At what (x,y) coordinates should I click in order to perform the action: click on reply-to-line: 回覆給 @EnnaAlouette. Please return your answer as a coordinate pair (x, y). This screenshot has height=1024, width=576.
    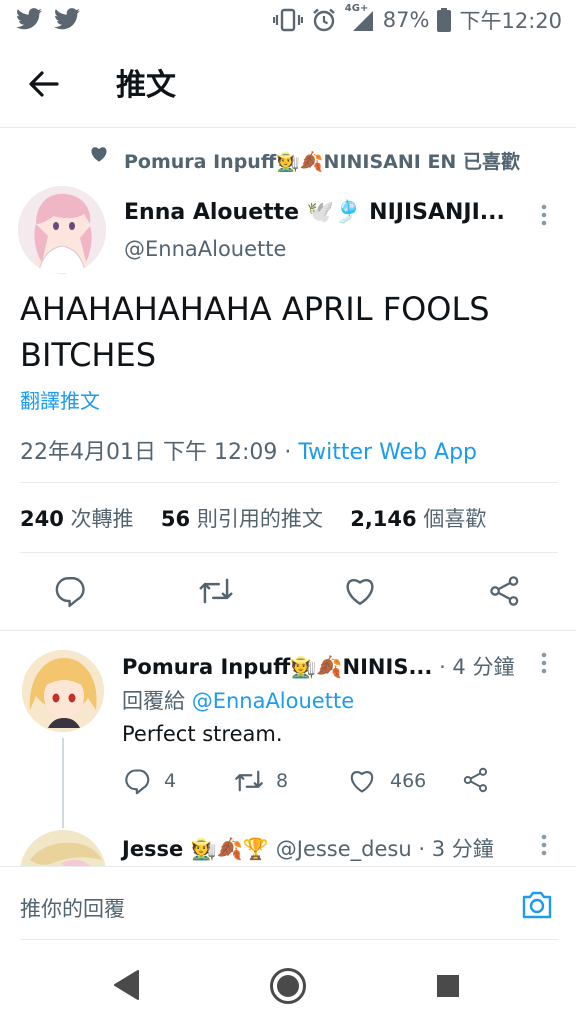
    Looking at the image, I should click on (238, 700).